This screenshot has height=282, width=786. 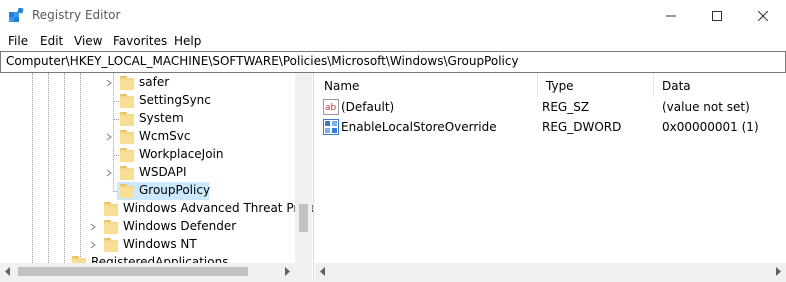 What do you see at coordinates (51, 41) in the screenshot?
I see `menu-edit: Edit` at bounding box center [51, 41].